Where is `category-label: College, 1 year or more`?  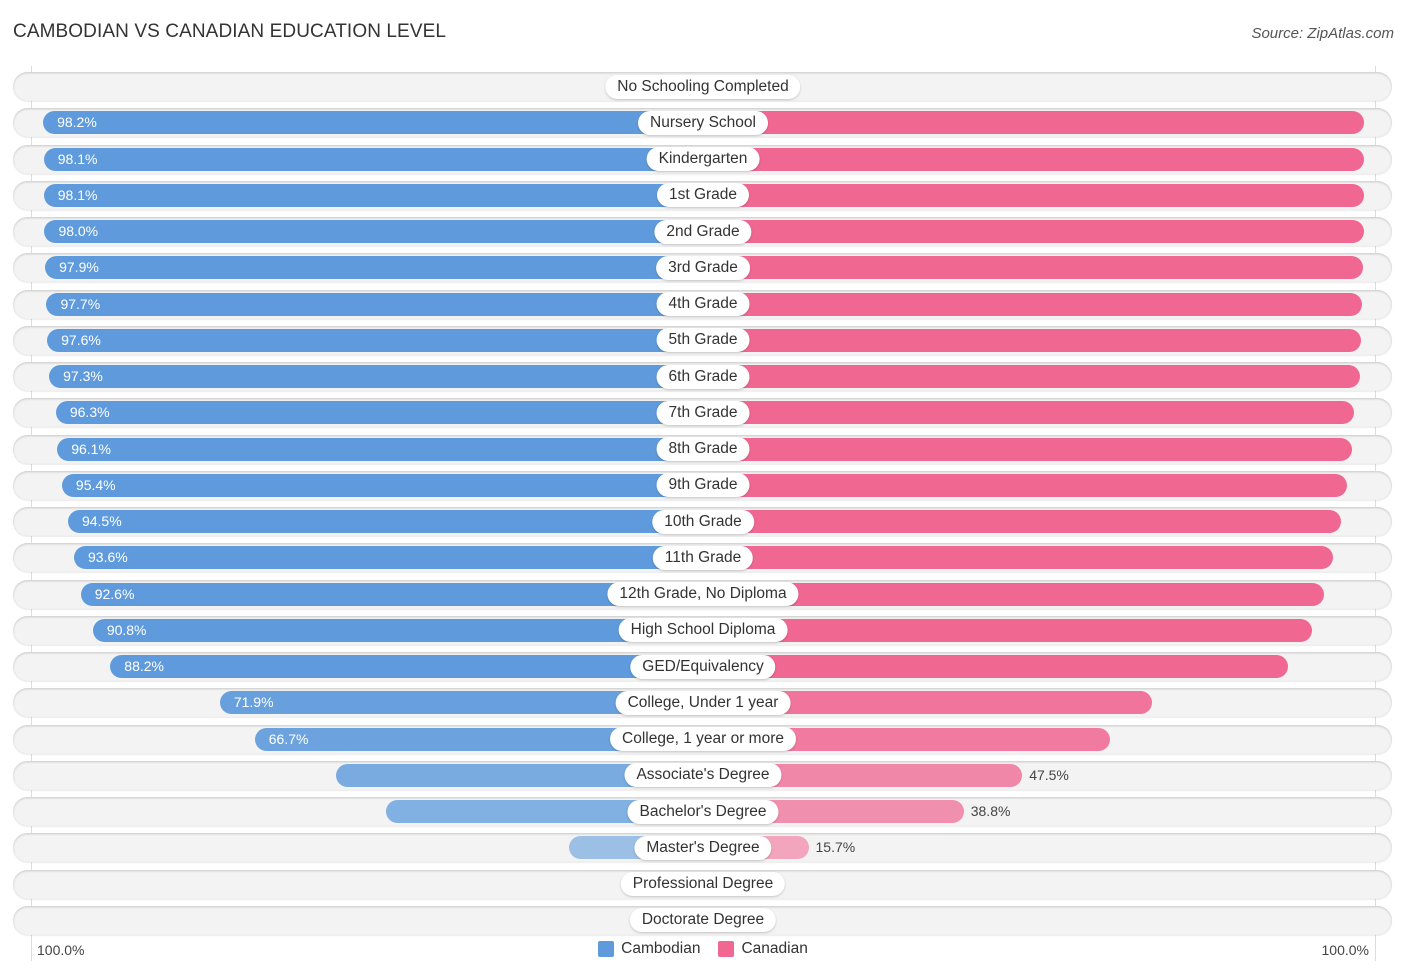
category-label: College, 1 year or more is located at coordinates (703, 739).